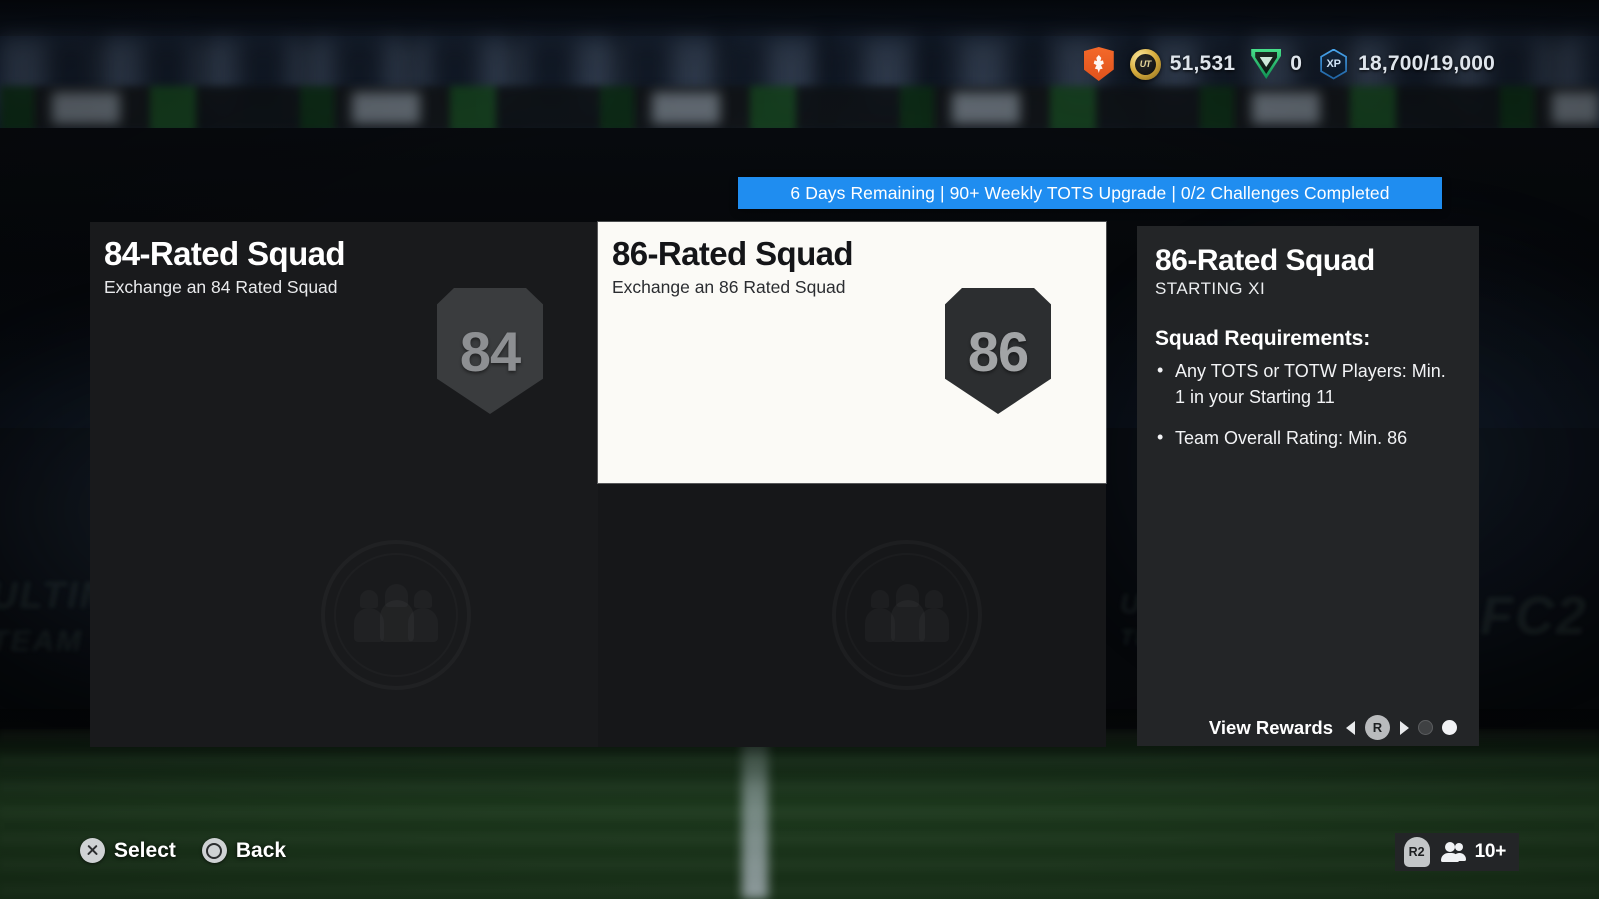 This screenshot has height=899, width=1599. Describe the element at coordinates (1404, 727) in the screenshot. I see `arrow-right-icon` at that location.